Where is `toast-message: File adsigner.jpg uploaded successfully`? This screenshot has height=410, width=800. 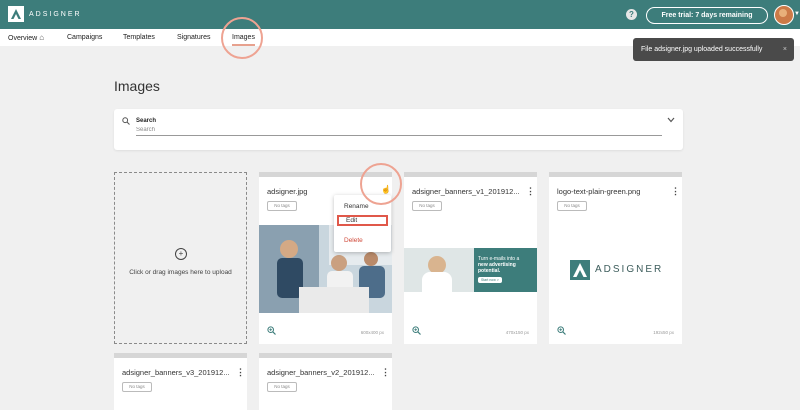
toast-message: File adsigner.jpg uploaded successfully is located at coordinates (702, 49).